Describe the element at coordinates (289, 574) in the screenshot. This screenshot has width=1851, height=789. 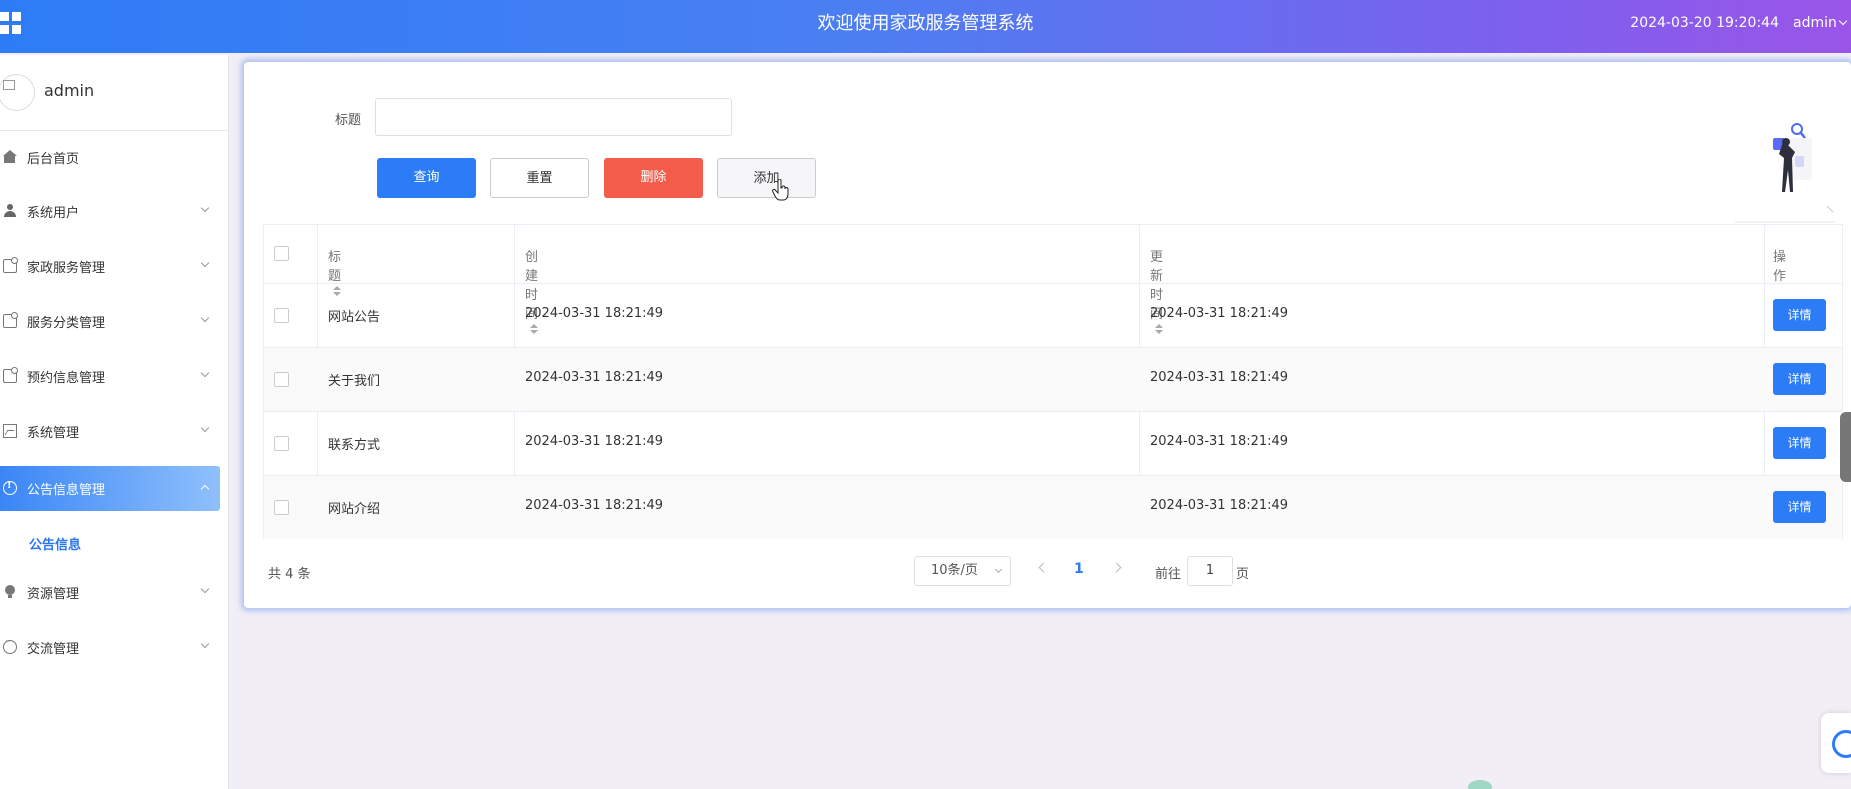
I see `pagination-total: 共 4 条` at that location.